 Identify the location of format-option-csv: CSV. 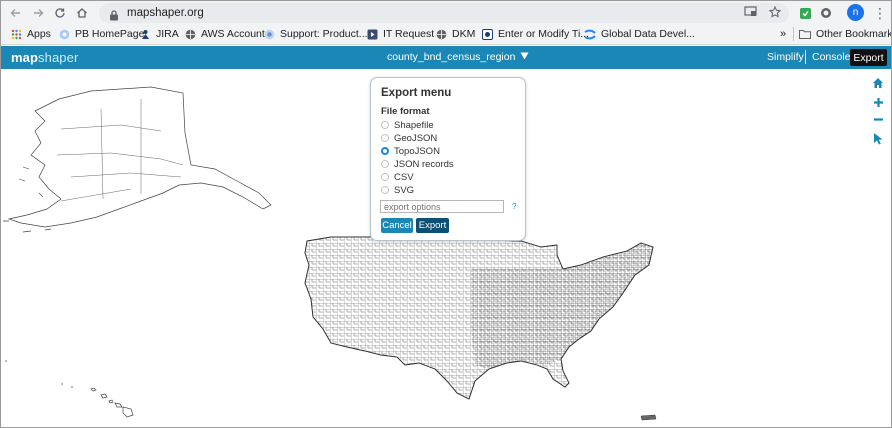
(397, 177).